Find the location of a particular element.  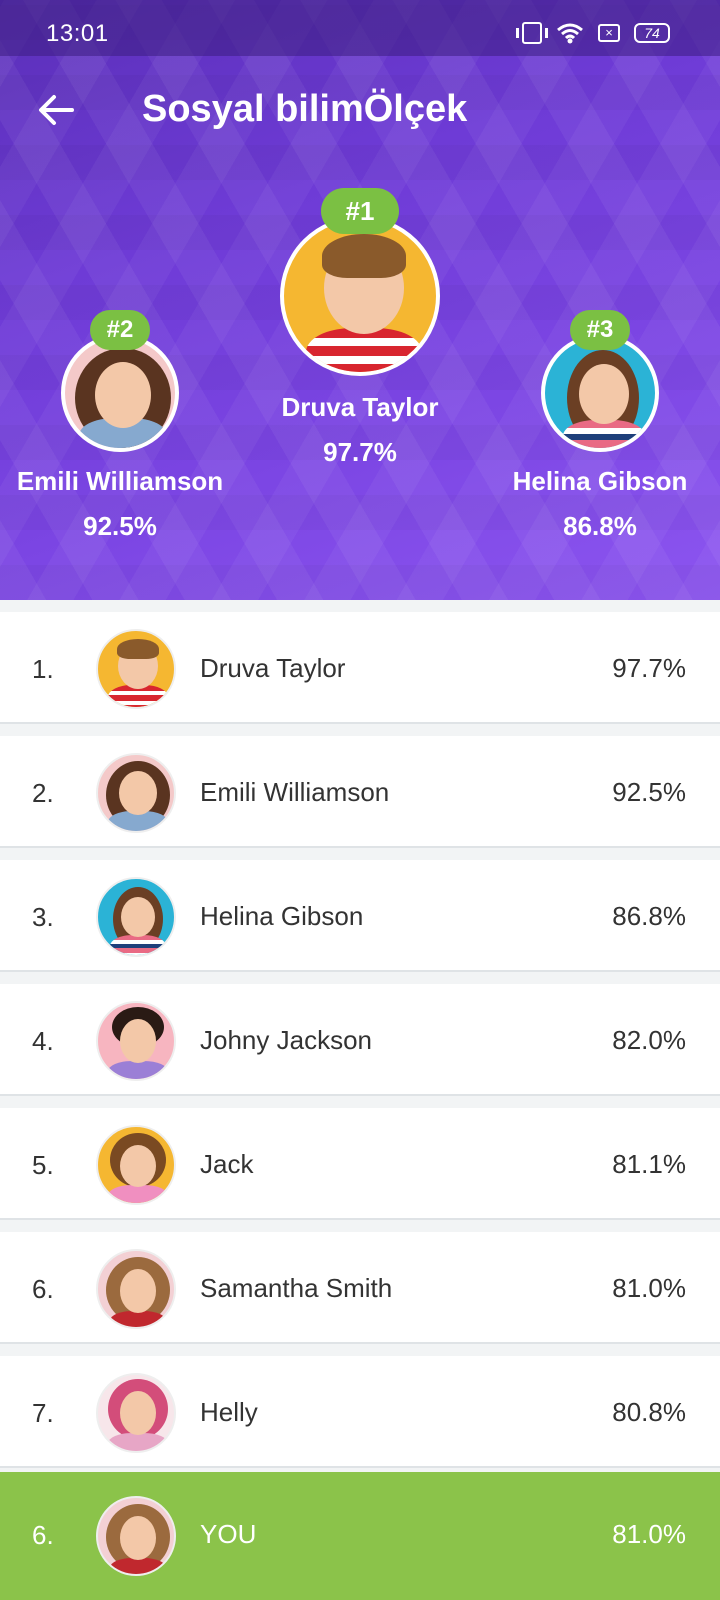

rank-badge: #1 is located at coordinates (360, 211).